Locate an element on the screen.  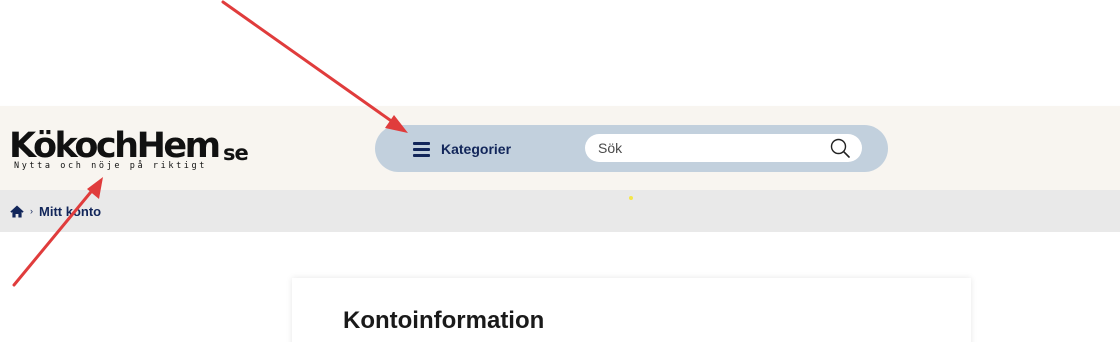
categories-menu-button: Kategorier is located at coordinates (462, 149).